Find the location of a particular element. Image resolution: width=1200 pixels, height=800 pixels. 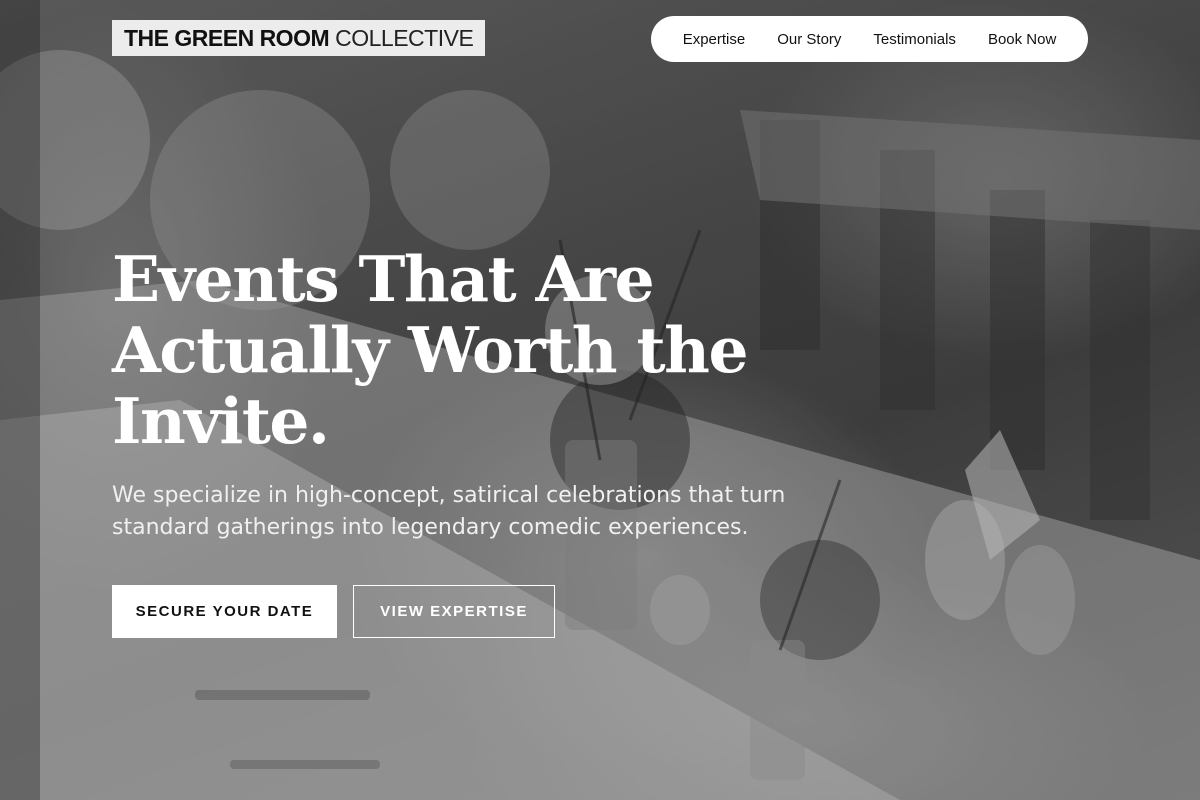

hero-headline-line-1: Events That Are is located at coordinates (383, 279).